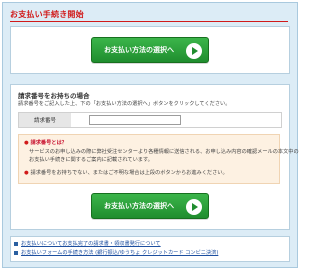 This screenshot has width=320, height=270. What do you see at coordinates (54, 96) in the screenshot?
I see `billing-section-heading: 請求番号をお持ちの場合` at bounding box center [54, 96].